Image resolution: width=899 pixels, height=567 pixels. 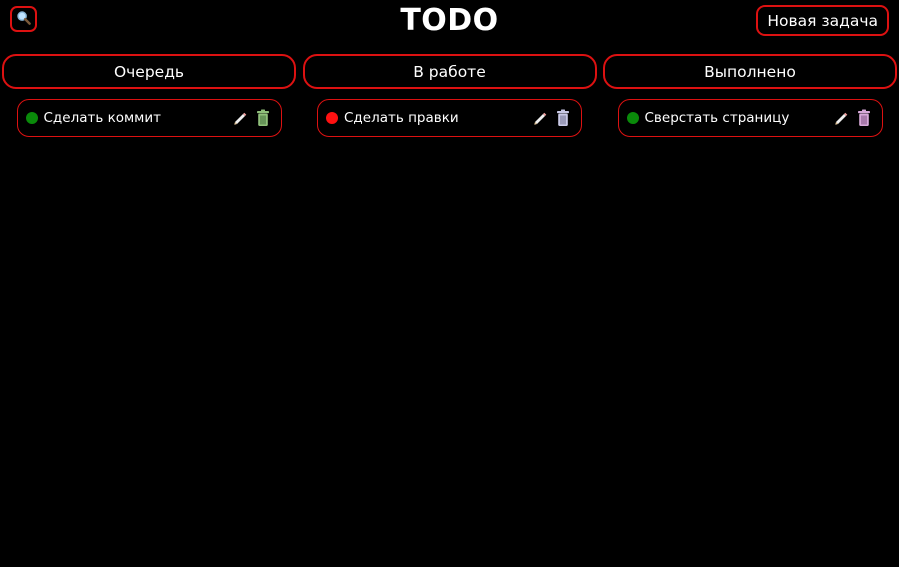 What do you see at coordinates (102, 118) in the screenshot?
I see `task-label: Сделать коммит` at bounding box center [102, 118].